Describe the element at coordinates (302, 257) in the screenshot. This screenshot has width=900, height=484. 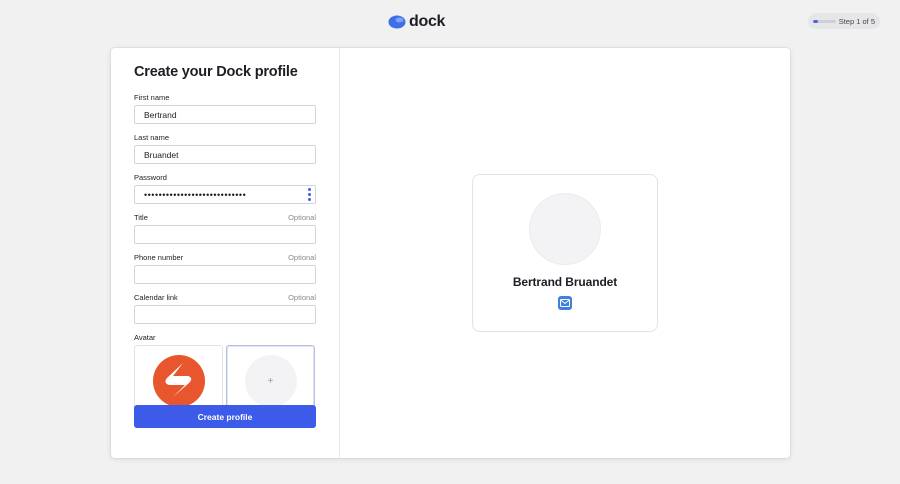
I see `phone-optional-tag: Optional` at that location.